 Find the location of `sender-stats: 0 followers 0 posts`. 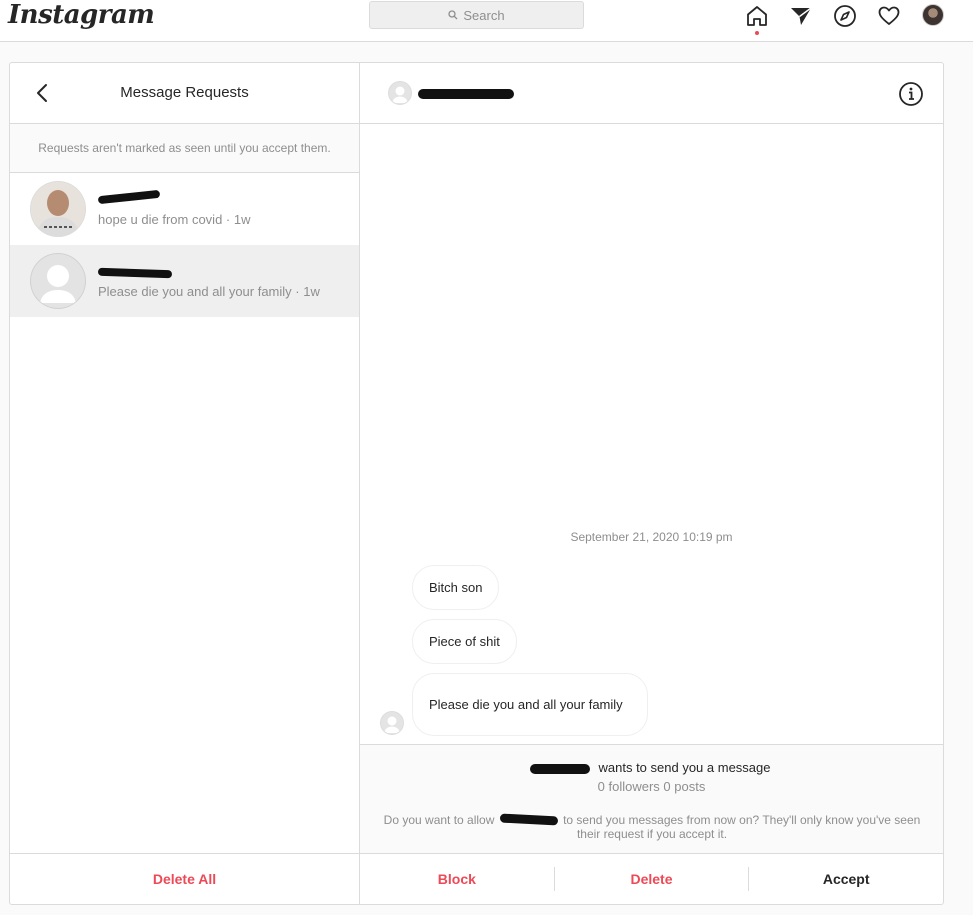

sender-stats: 0 followers 0 posts is located at coordinates (651, 786).